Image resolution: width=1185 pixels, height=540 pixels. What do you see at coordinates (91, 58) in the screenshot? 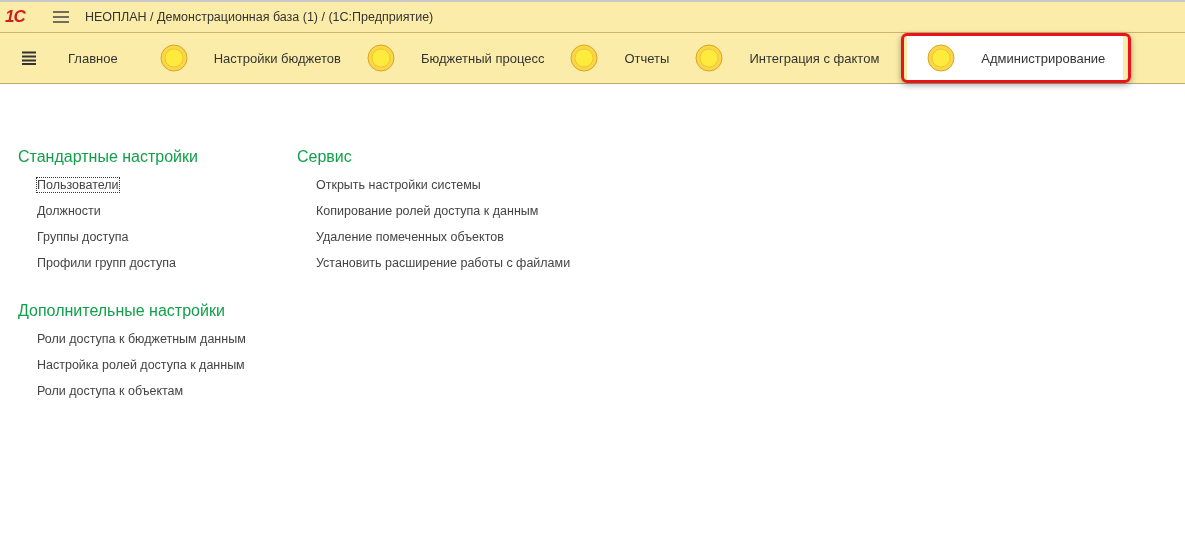
I see `section-tab: Главное` at bounding box center [91, 58].